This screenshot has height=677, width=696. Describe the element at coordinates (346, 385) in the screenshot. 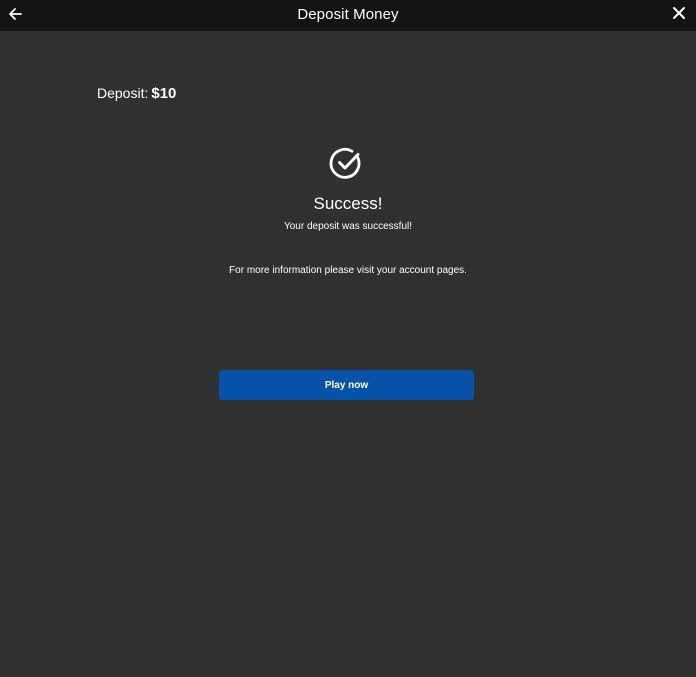

I see `play-now-button: Play now` at that location.